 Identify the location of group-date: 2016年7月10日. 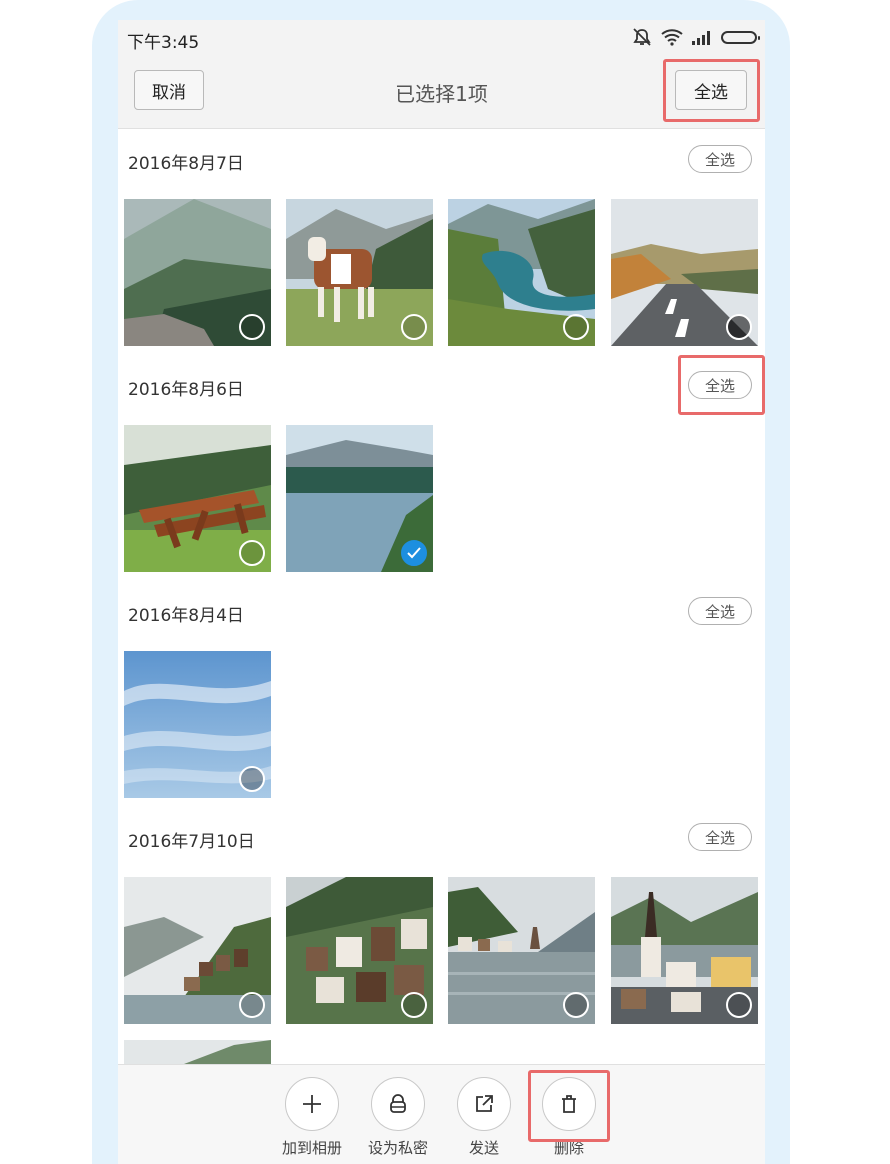
(191, 842).